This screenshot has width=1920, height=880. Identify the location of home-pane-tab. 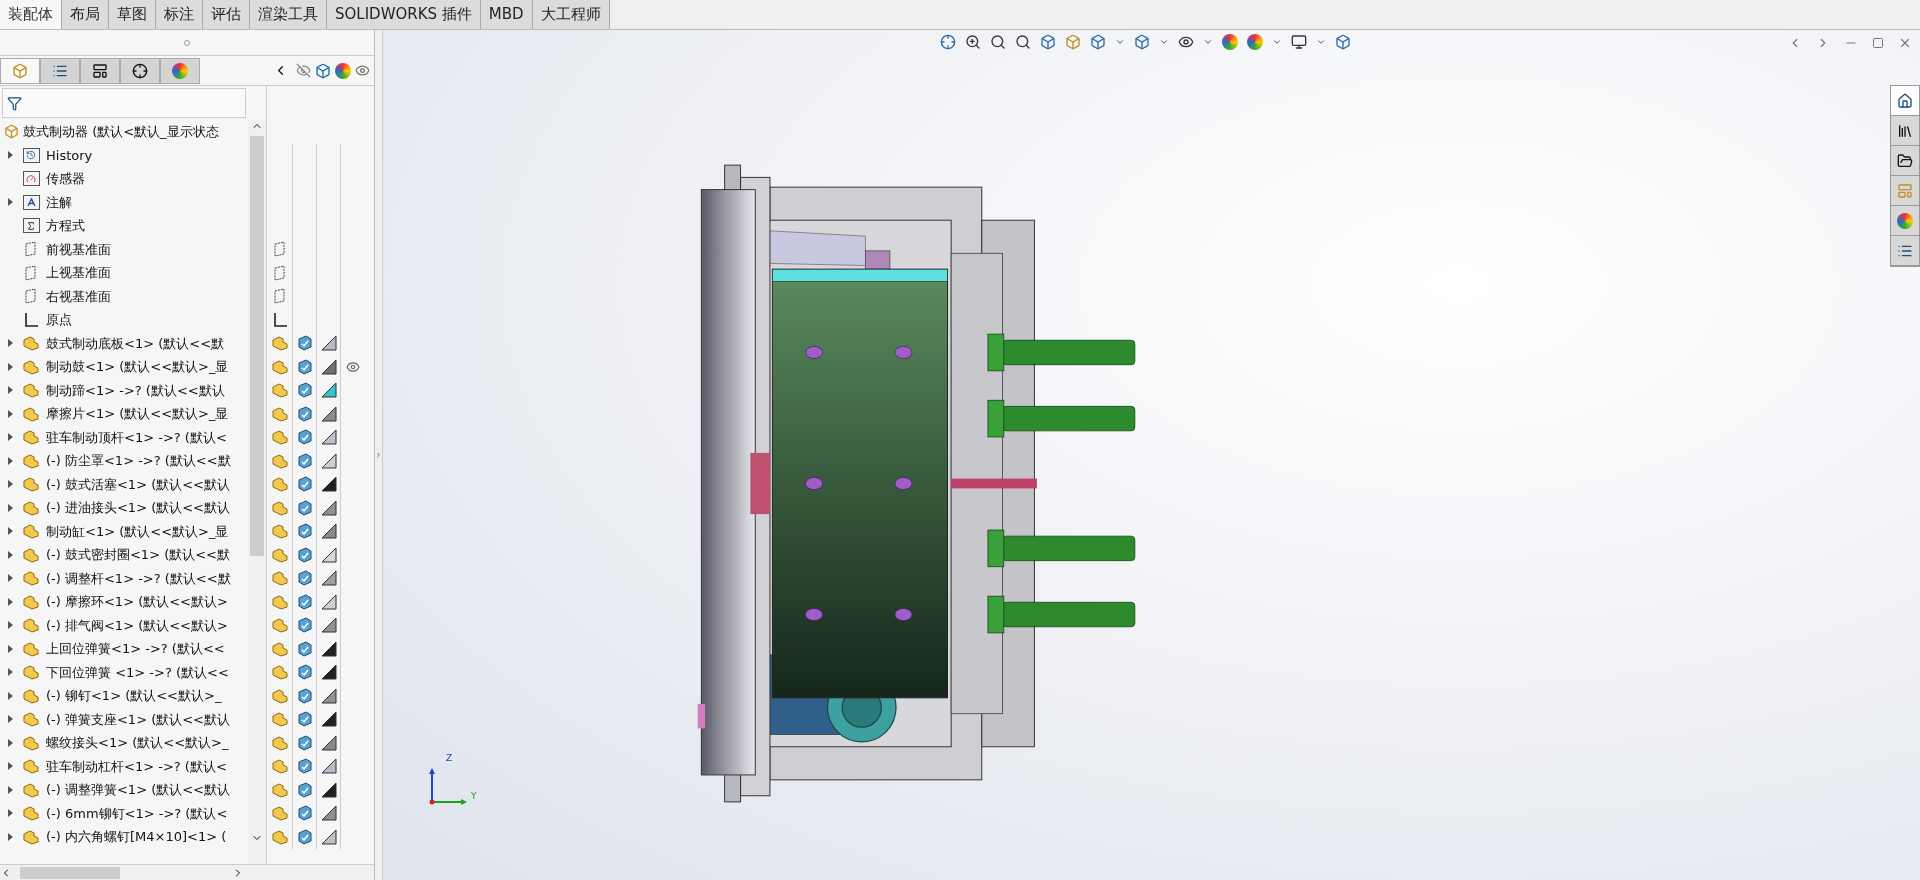
(1905, 101).